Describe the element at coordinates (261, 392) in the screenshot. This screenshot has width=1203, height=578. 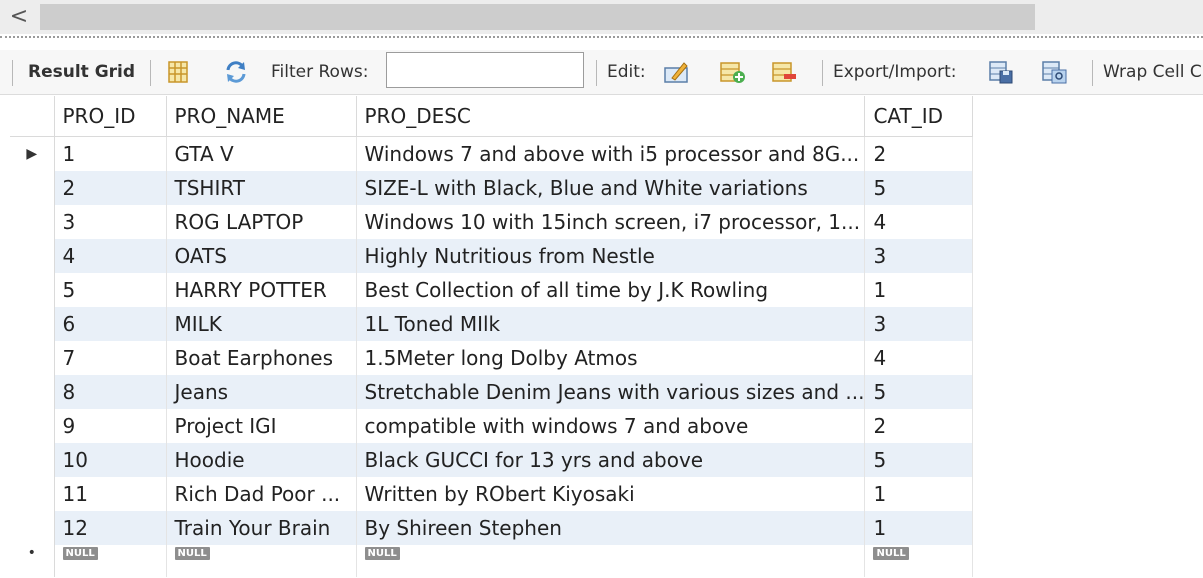
I see `cell-pro-name: Jeans` at that location.